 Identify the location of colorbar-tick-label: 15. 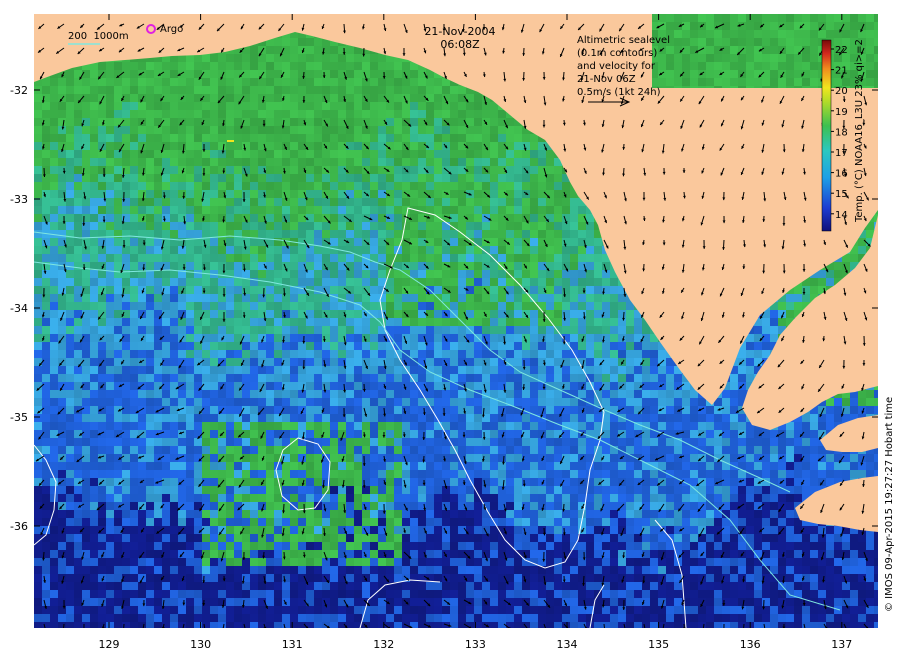
(841, 194).